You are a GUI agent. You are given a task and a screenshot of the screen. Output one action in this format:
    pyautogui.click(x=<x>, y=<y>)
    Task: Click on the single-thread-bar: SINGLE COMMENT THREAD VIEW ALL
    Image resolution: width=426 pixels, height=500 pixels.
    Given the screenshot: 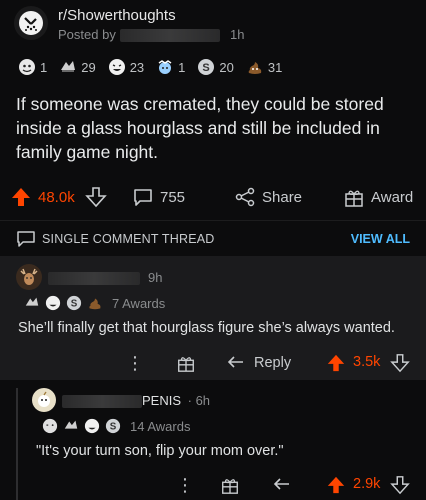 What is the action you would take?
    pyautogui.click(x=213, y=238)
    